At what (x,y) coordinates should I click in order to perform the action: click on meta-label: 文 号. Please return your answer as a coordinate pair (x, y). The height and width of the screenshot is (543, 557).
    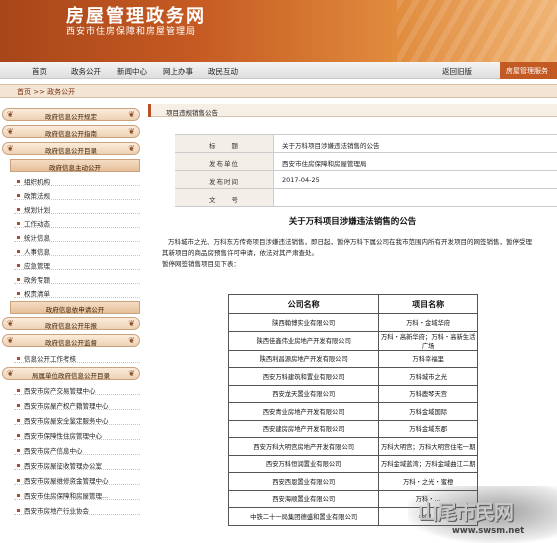
    Looking at the image, I should click on (224, 197).